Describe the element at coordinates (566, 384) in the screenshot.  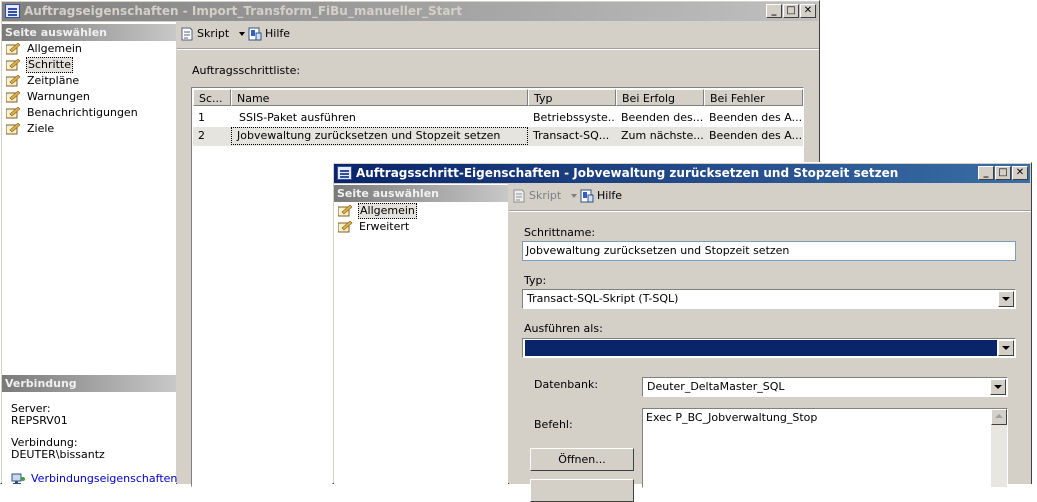
I see `database-label: Datenbank:` at that location.